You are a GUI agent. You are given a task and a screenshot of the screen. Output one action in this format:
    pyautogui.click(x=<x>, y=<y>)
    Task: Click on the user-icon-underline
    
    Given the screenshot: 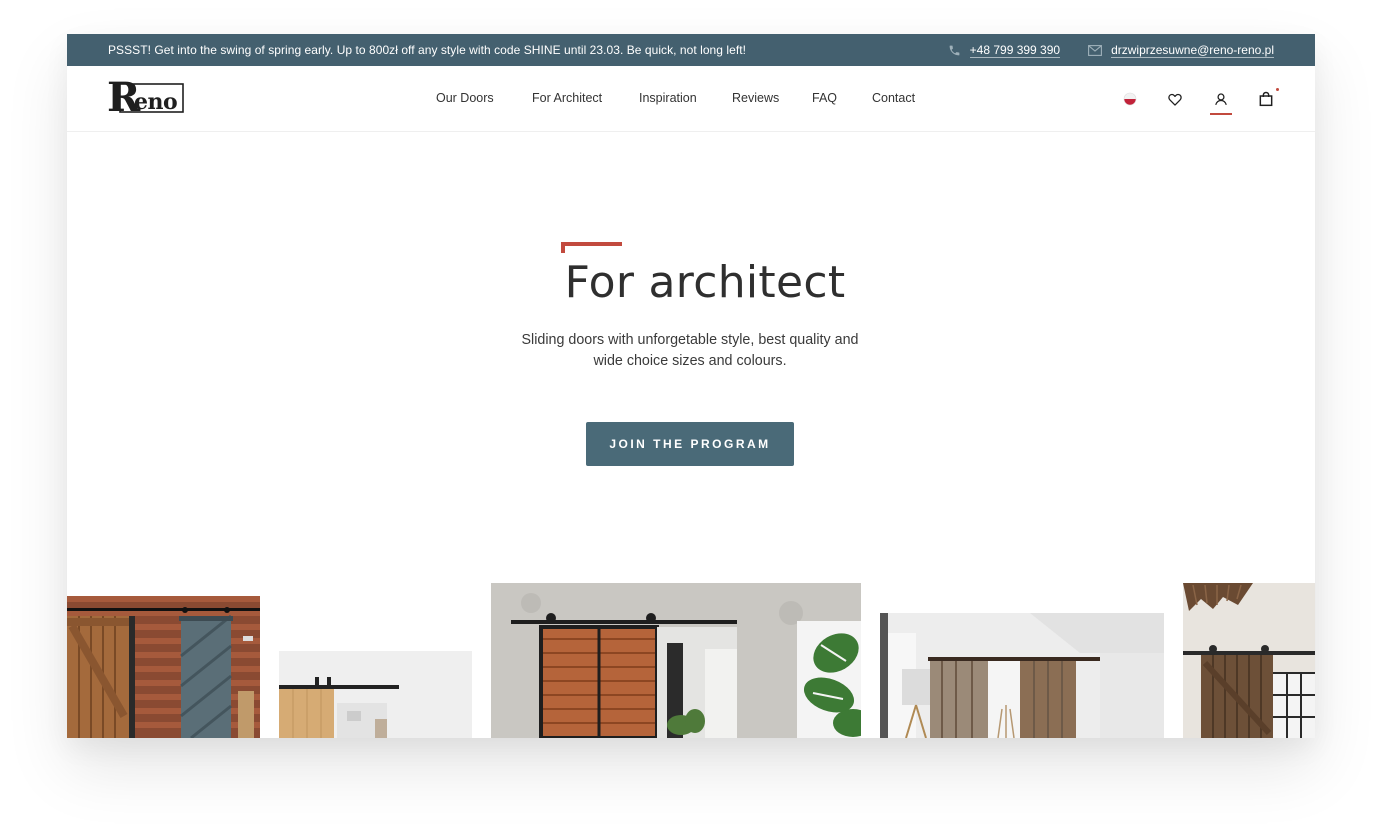 What is the action you would take?
    pyautogui.click(x=1221, y=114)
    